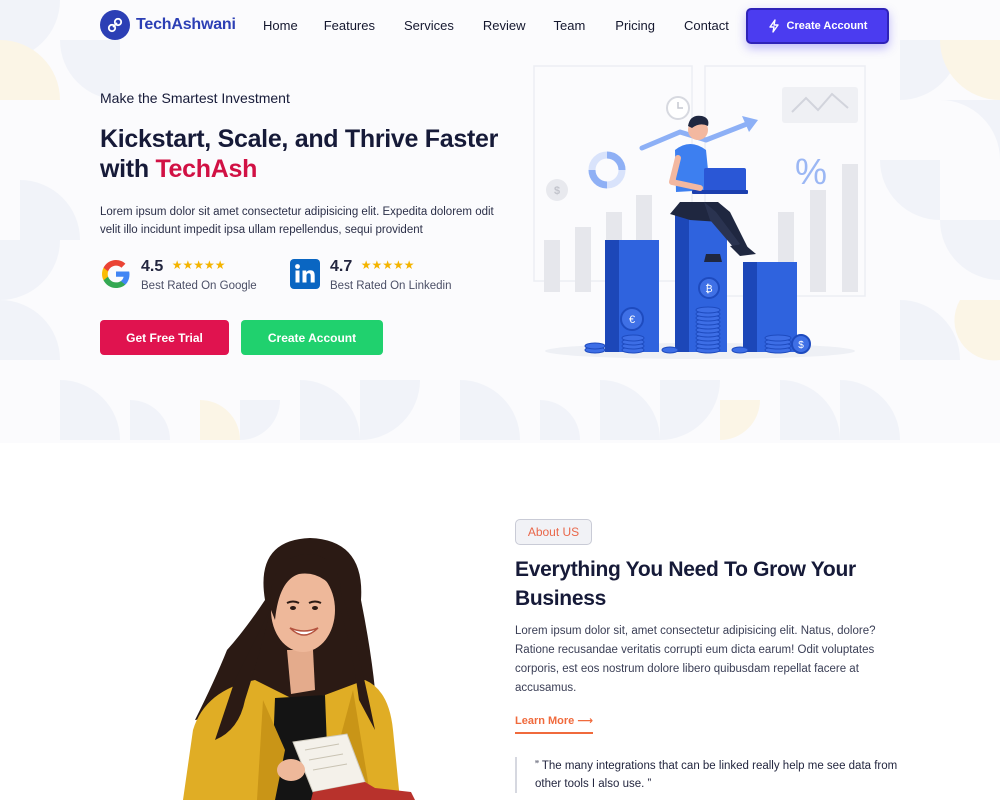 The height and width of the screenshot is (800, 1000). I want to click on link-icon, so click(115, 25).